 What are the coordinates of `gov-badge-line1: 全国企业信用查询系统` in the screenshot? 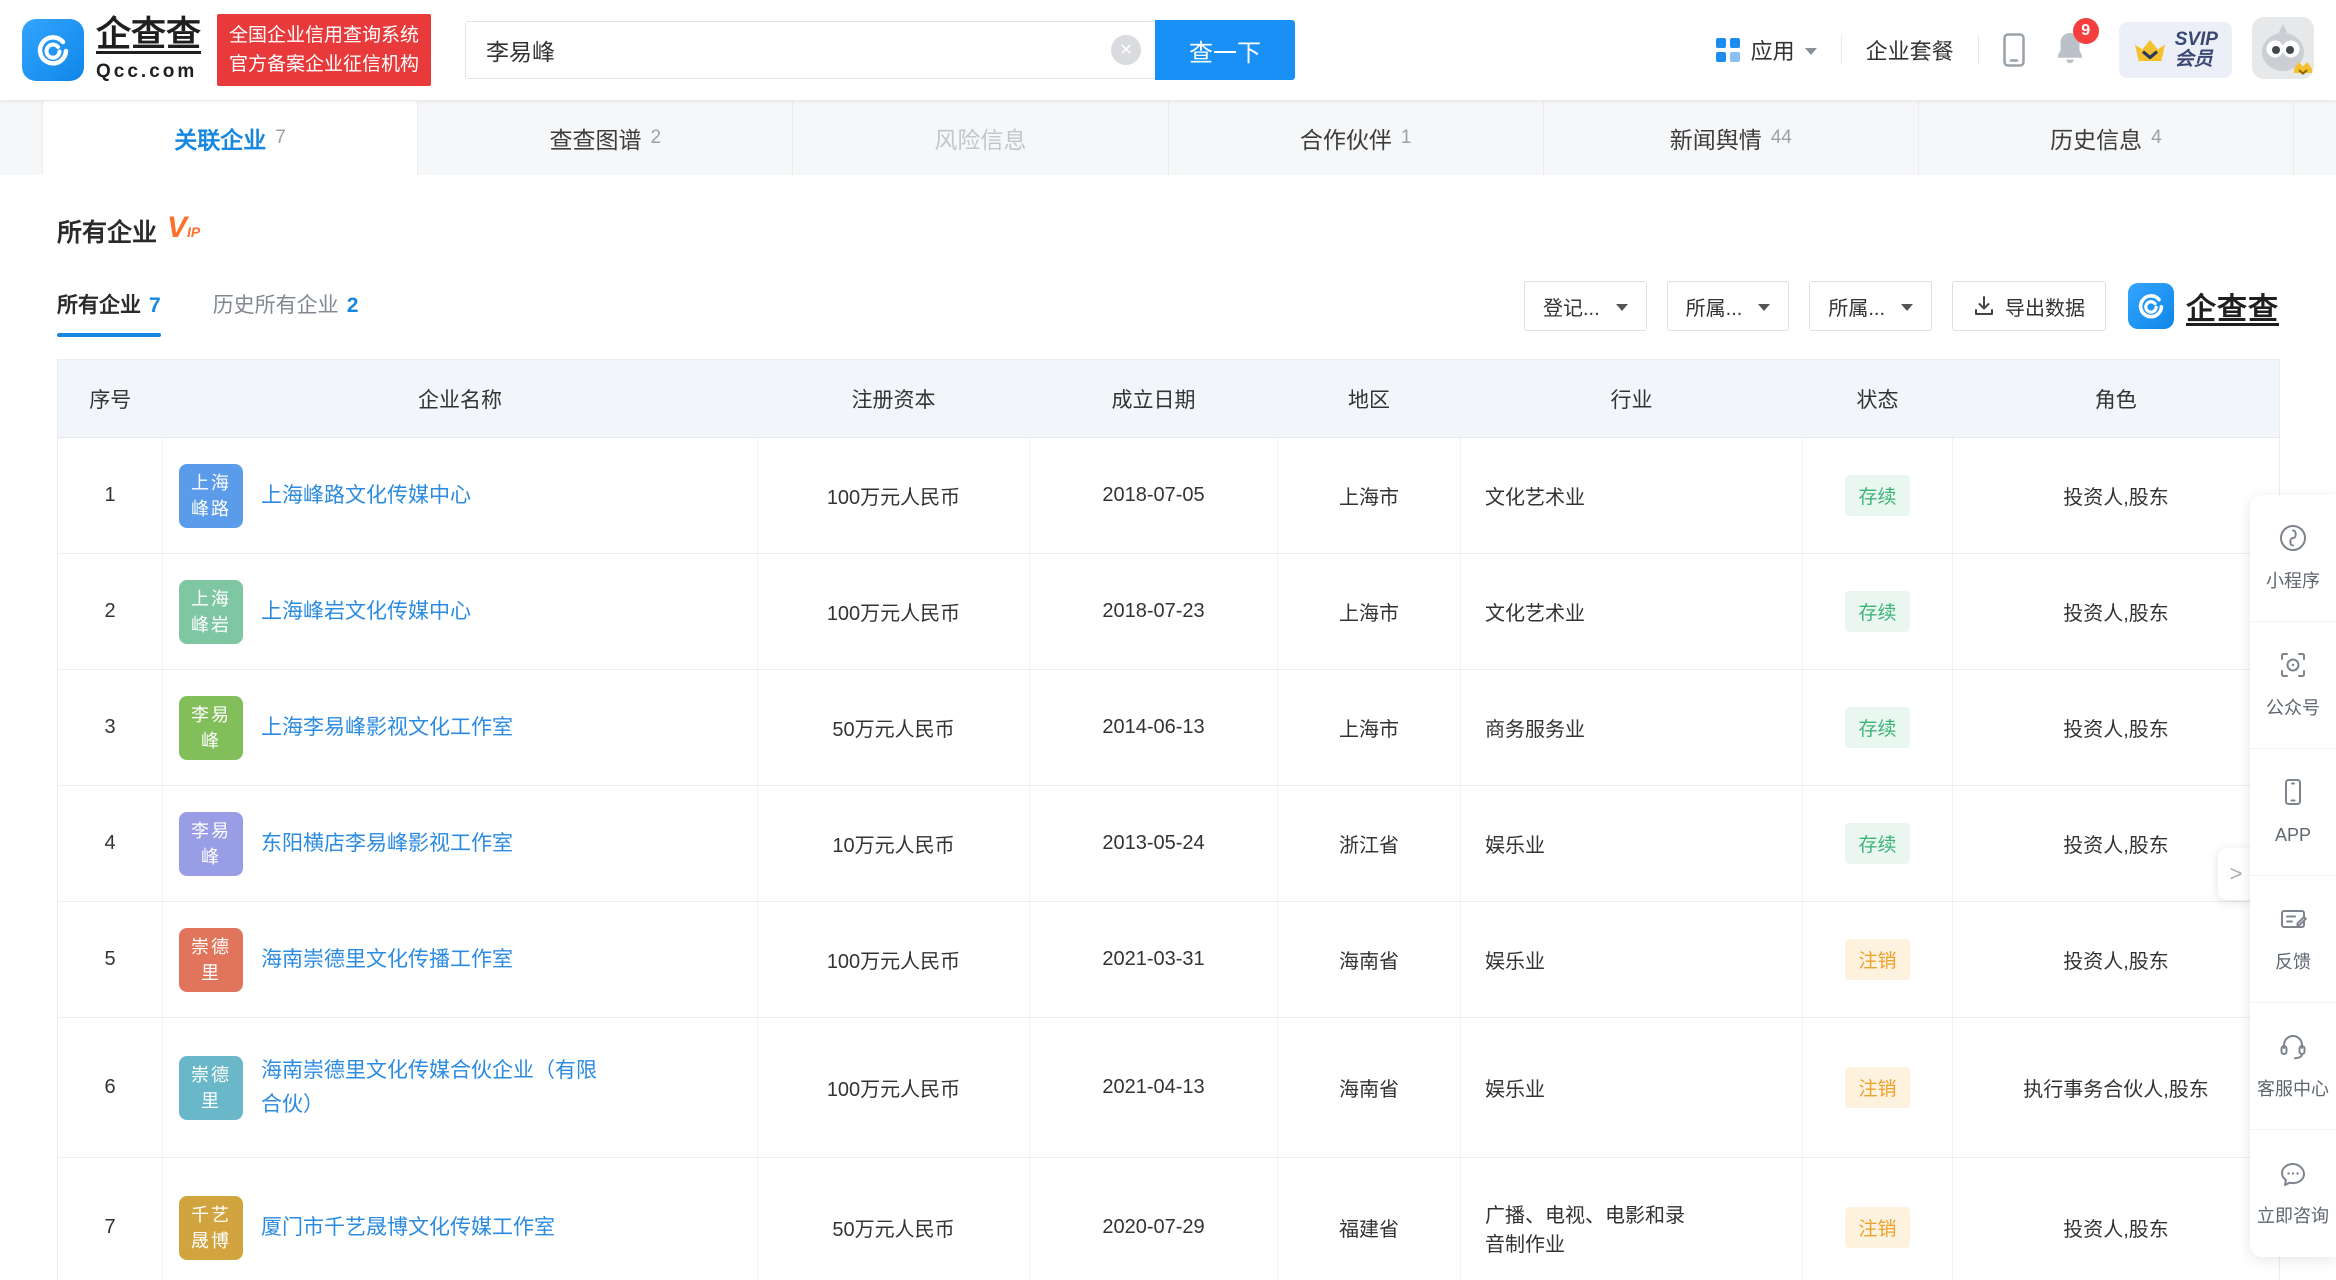 It's located at (324, 35).